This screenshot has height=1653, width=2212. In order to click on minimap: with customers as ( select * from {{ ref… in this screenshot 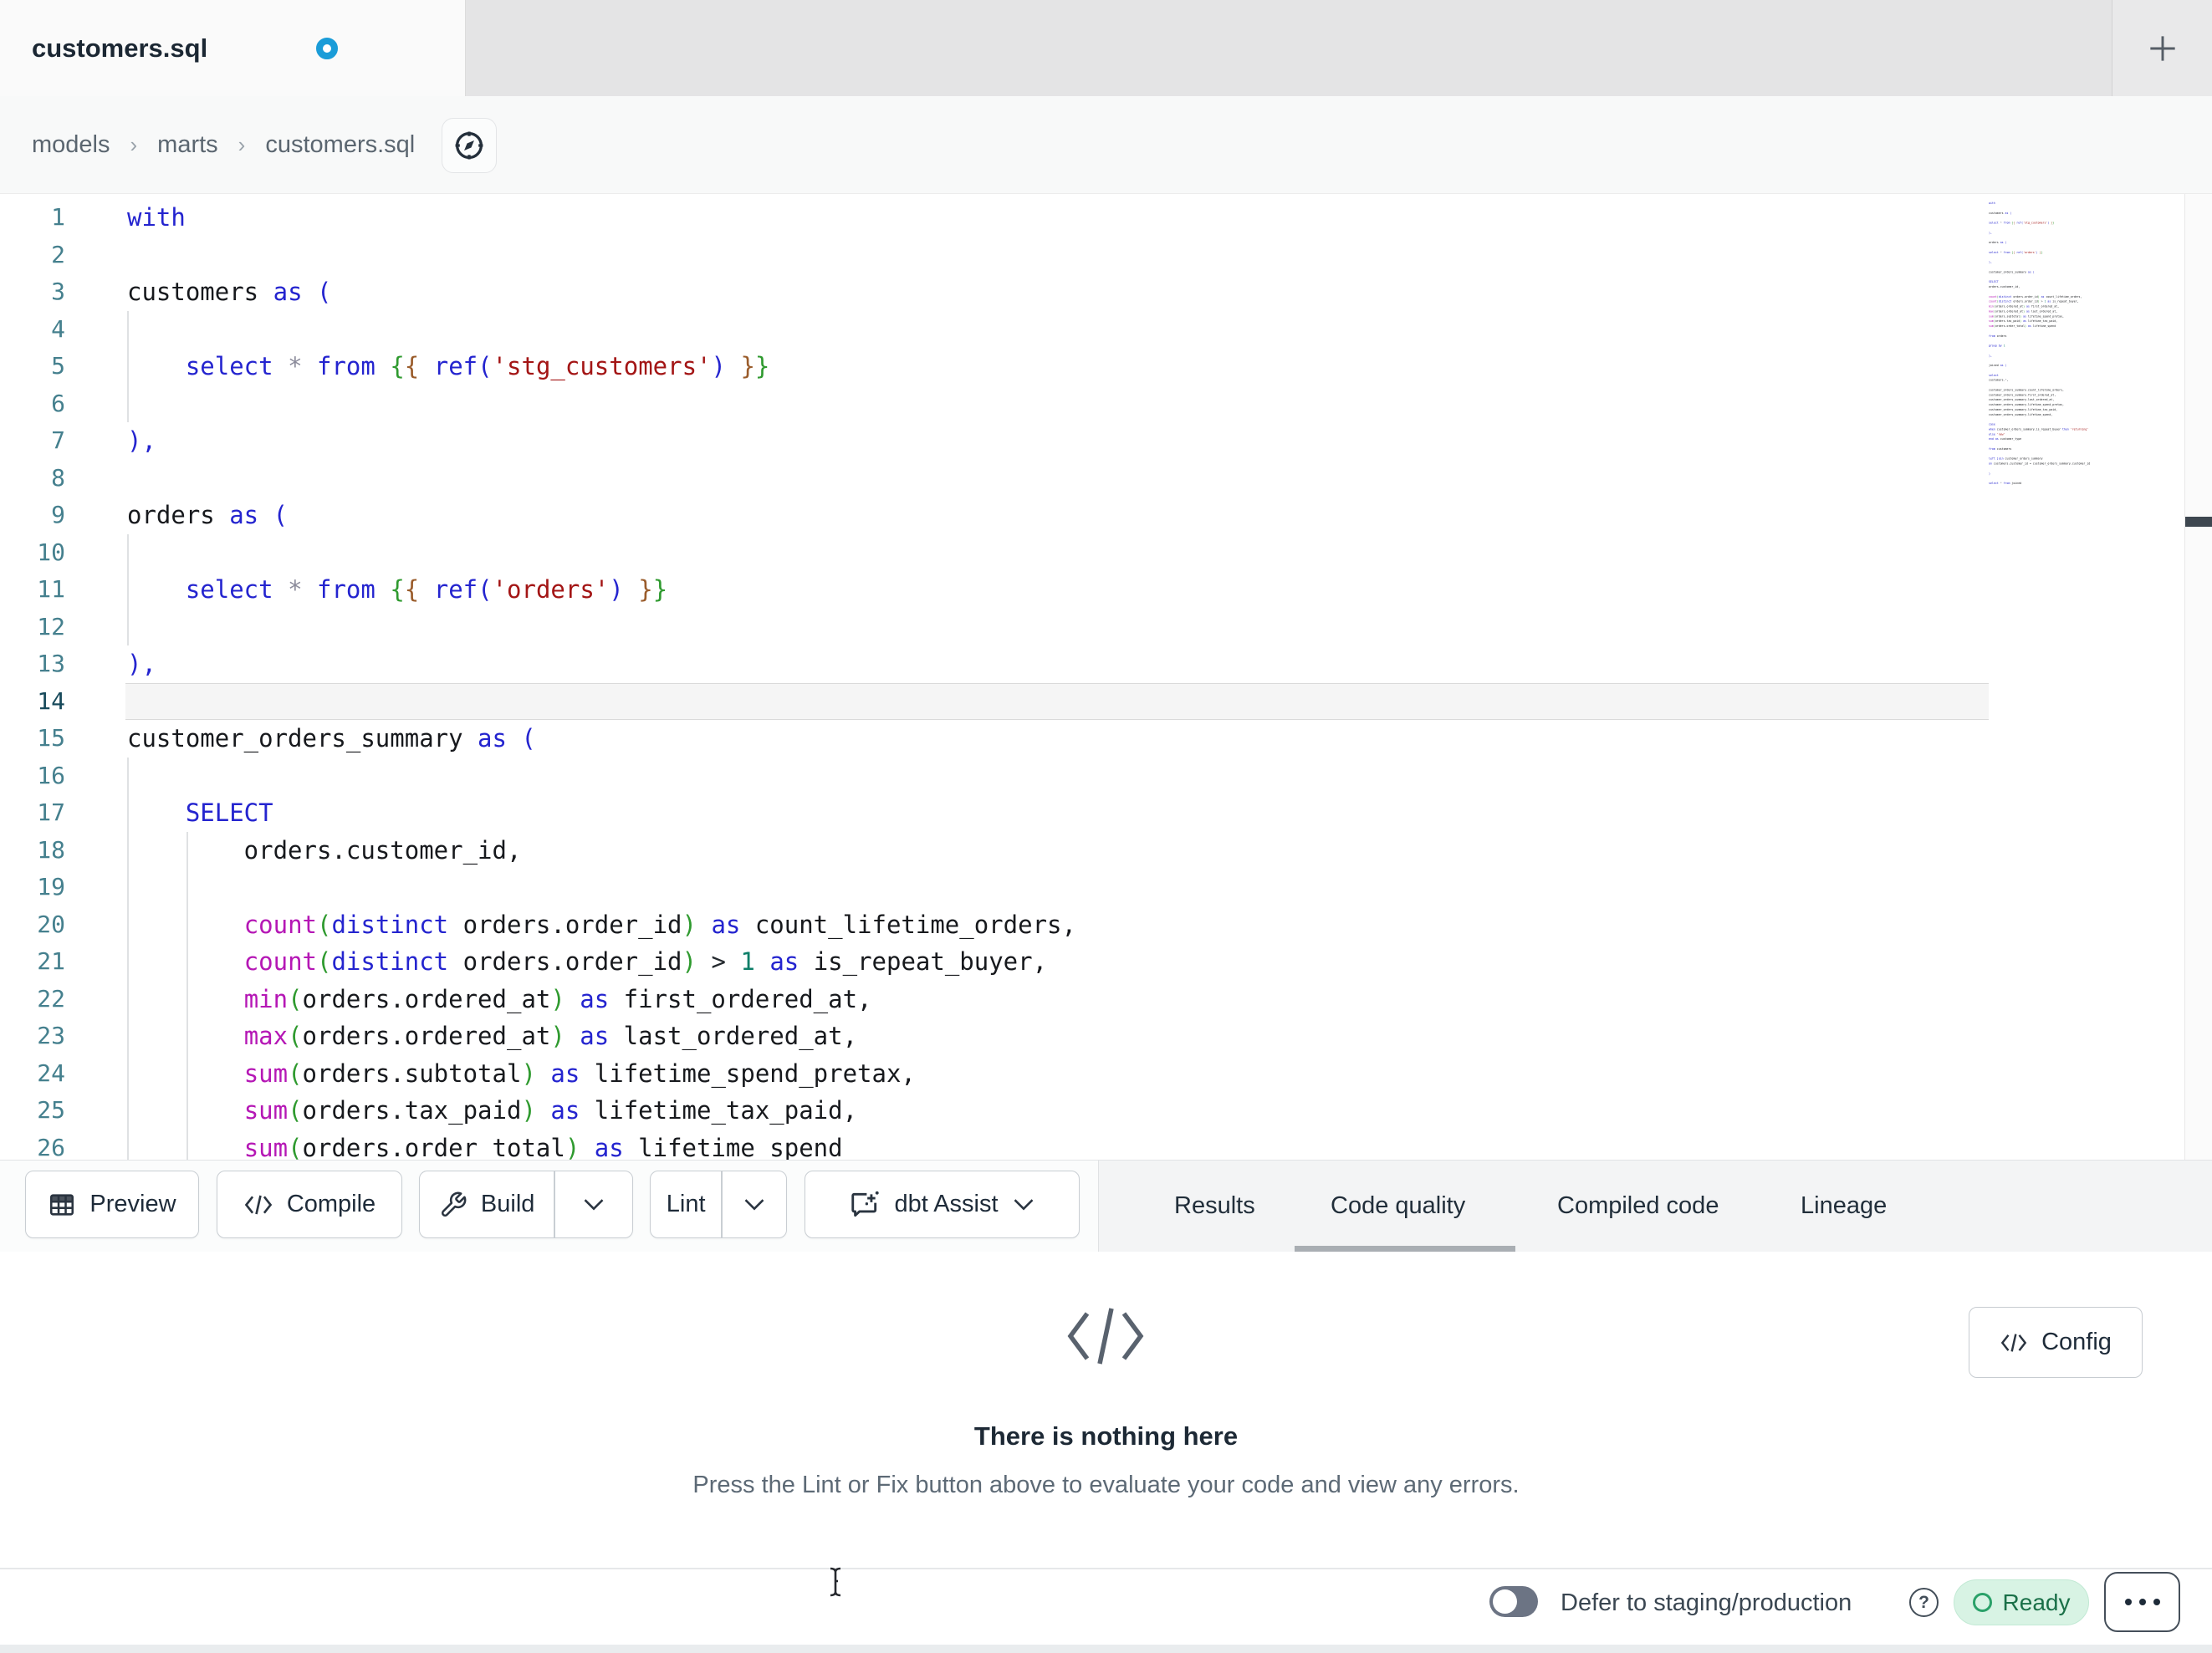, I will do `click(2087, 677)`.